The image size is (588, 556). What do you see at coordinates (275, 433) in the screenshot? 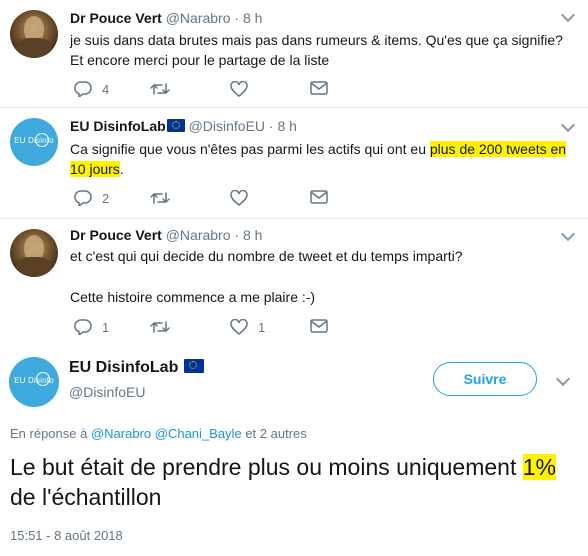
I see `reply-suffix: et 2 autres` at bounding box center [275, 433].